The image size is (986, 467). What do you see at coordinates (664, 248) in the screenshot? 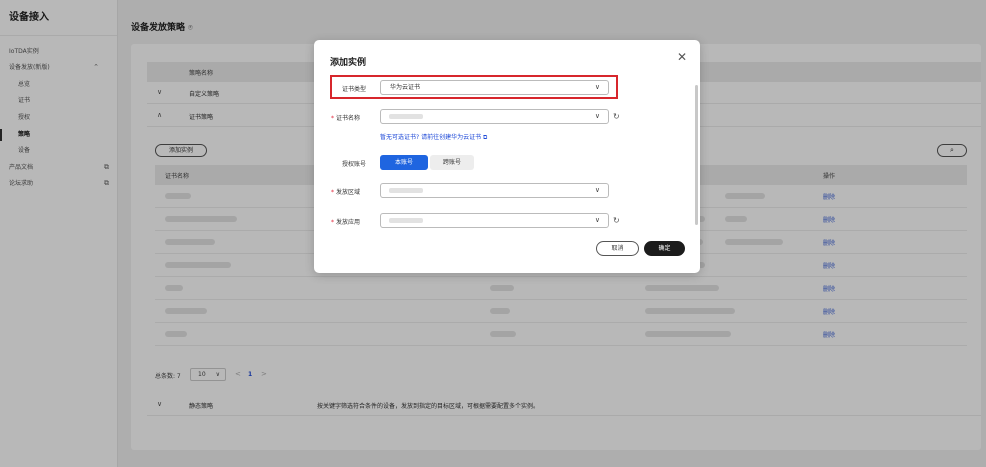
I see `confirm-button: 确定` at bounding box center [664, 248].